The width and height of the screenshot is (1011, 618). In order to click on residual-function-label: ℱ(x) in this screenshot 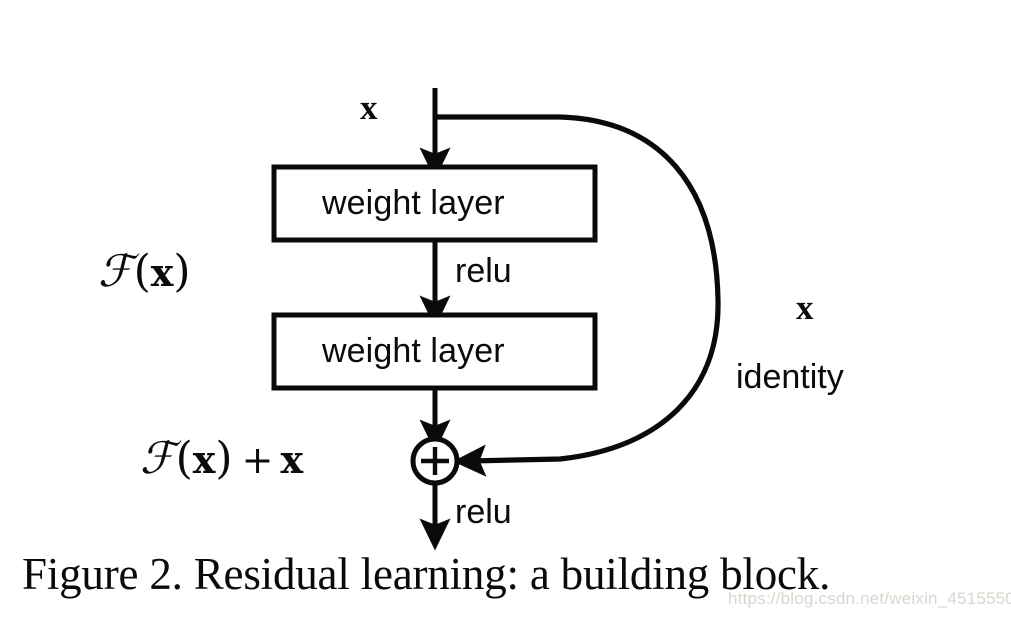, I will do `click(144, 272)`.